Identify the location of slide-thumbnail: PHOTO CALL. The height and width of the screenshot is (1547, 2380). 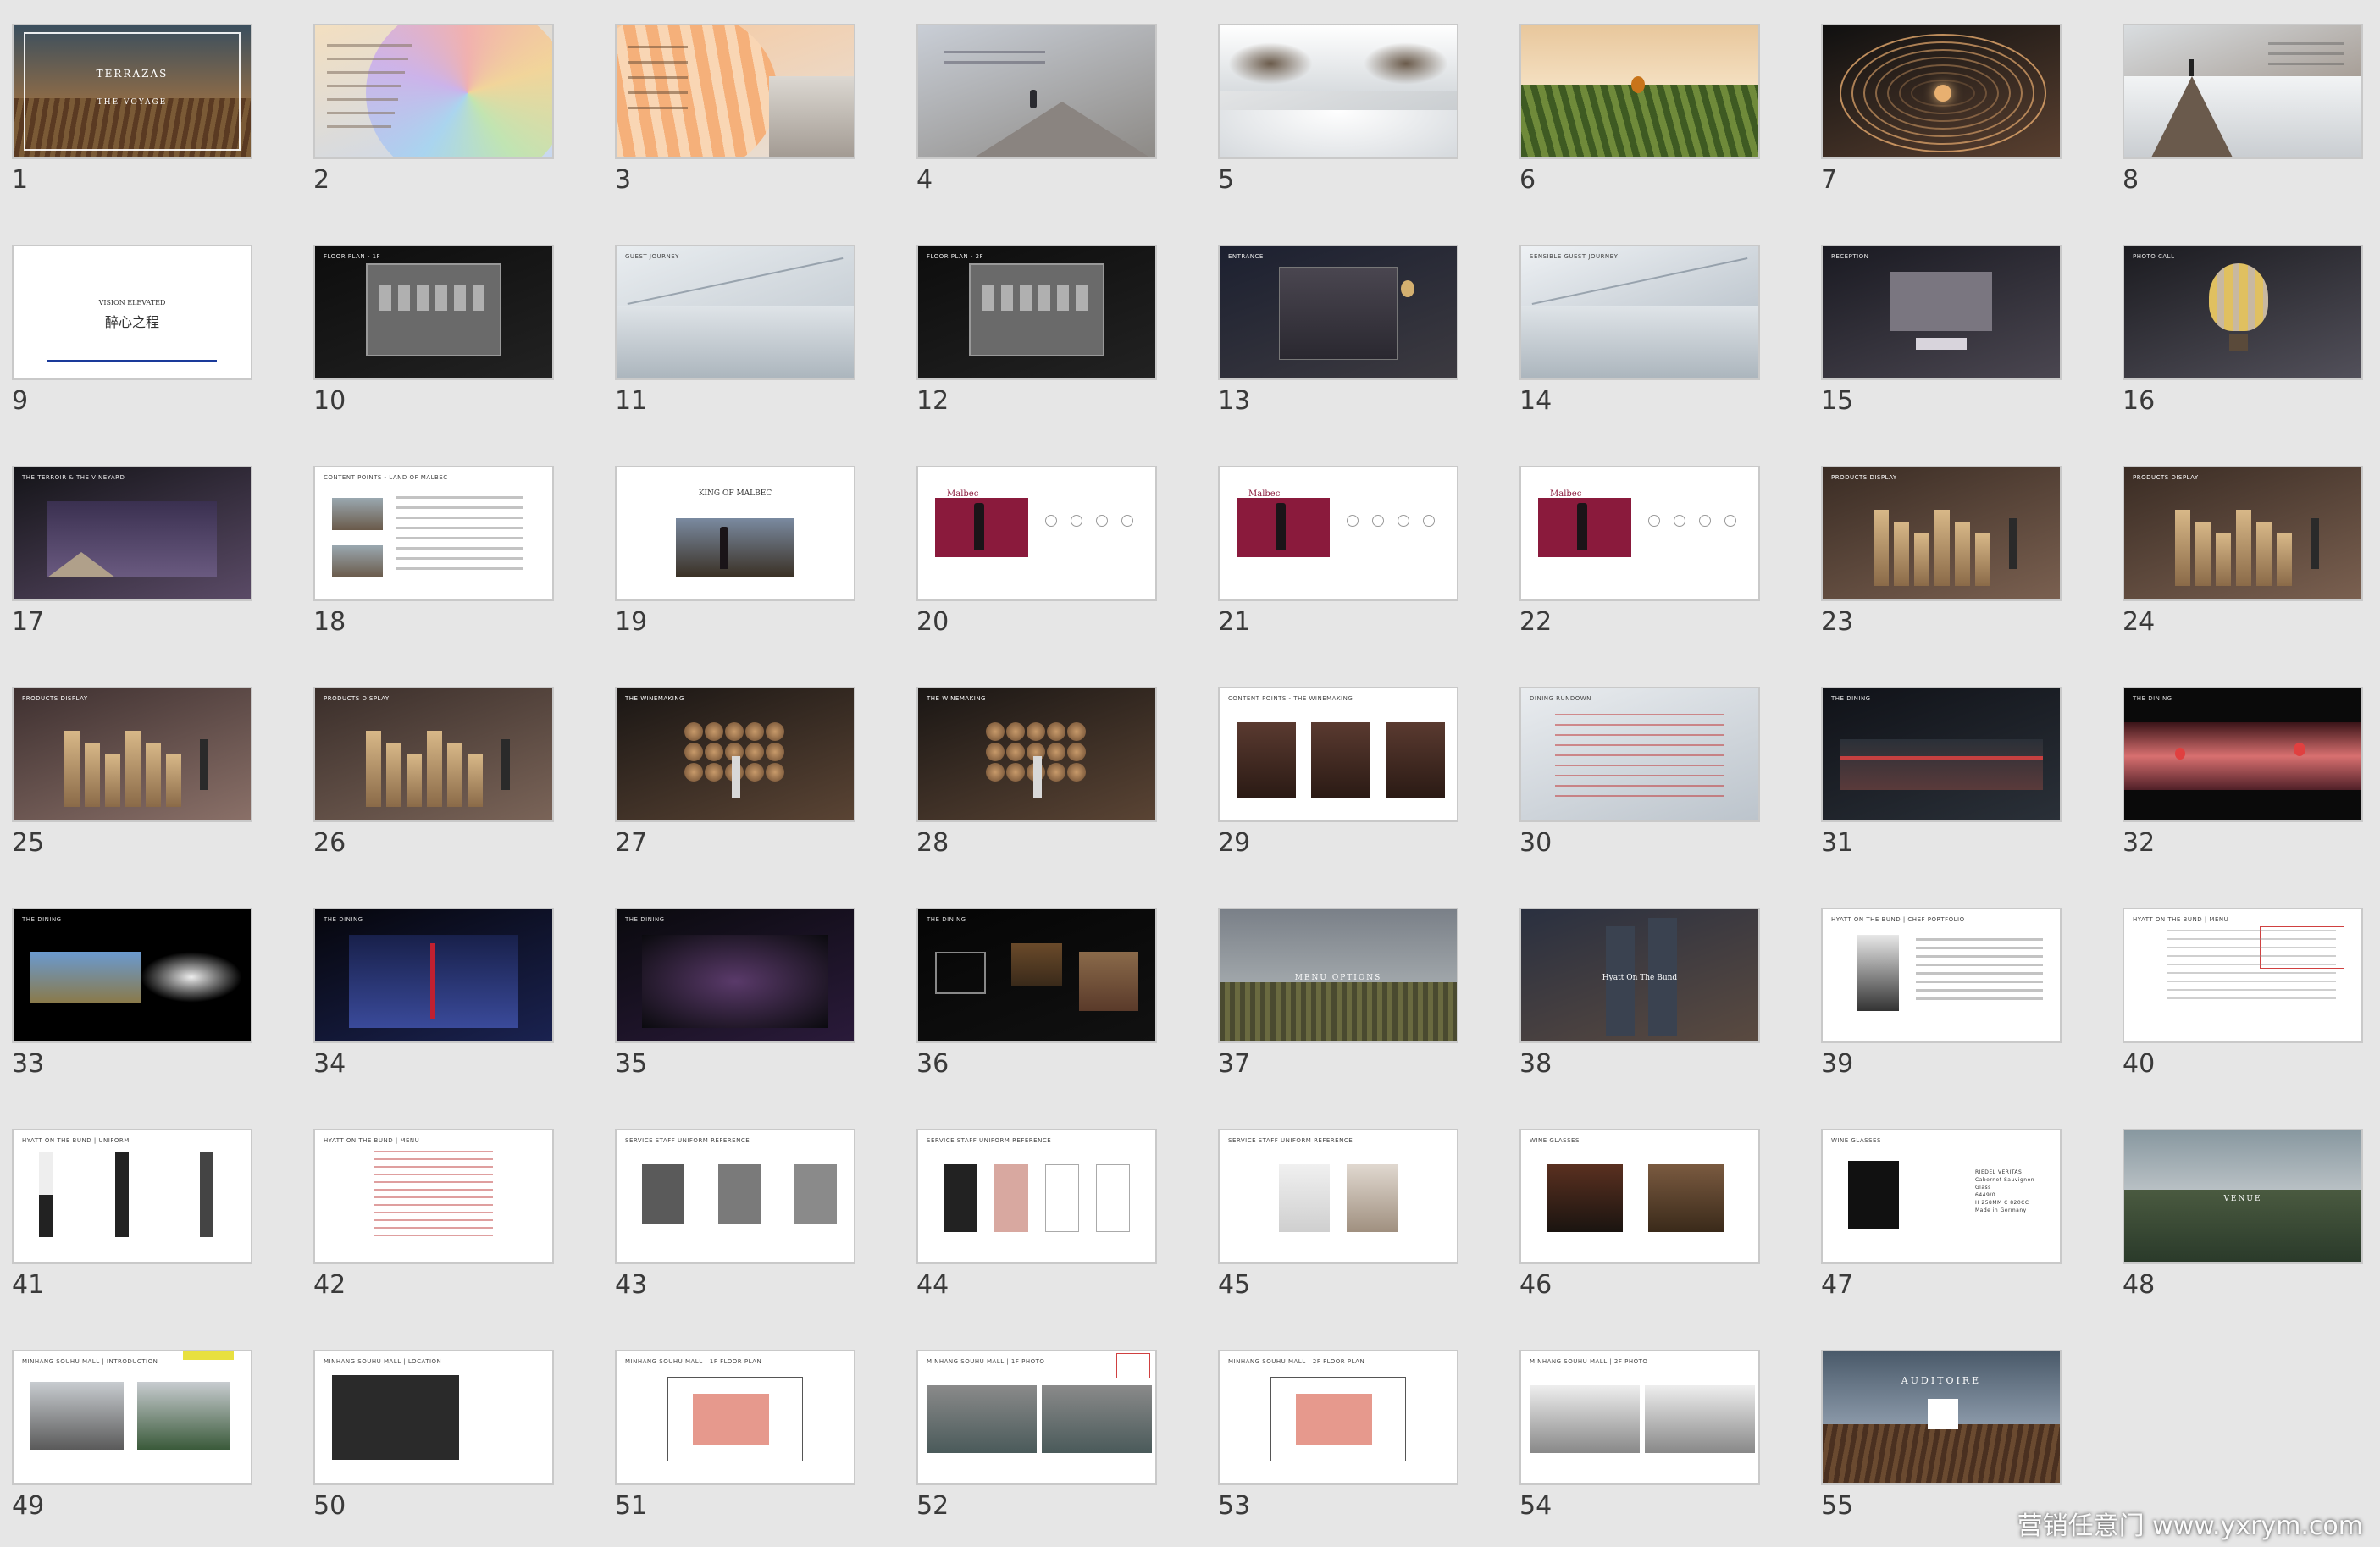
(2243, 312).